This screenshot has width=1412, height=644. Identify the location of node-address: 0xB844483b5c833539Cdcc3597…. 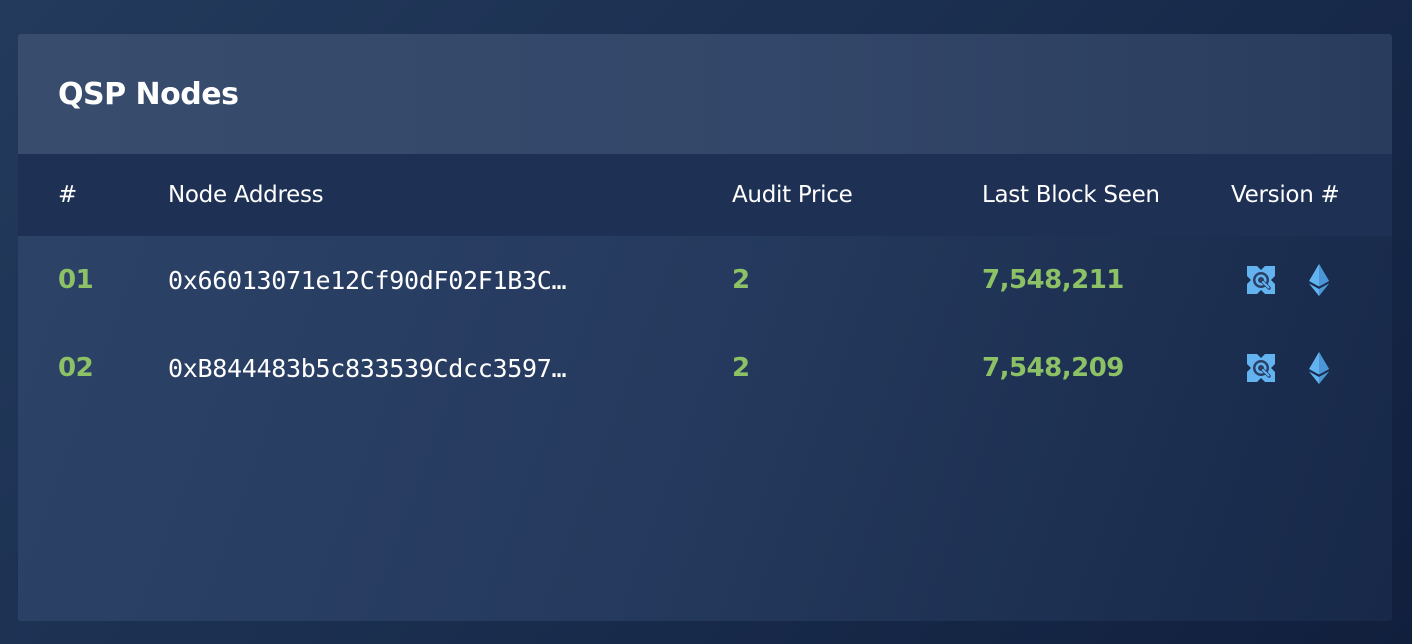
(429, 368).